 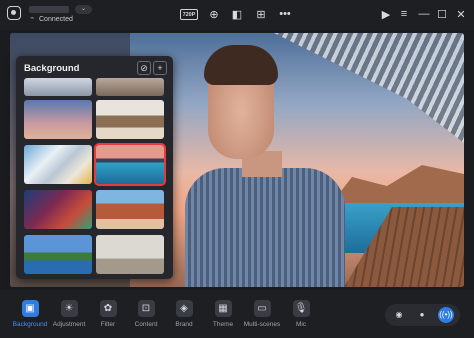 I want to click on content-icon: ⊡, so click(x=146, y=308).